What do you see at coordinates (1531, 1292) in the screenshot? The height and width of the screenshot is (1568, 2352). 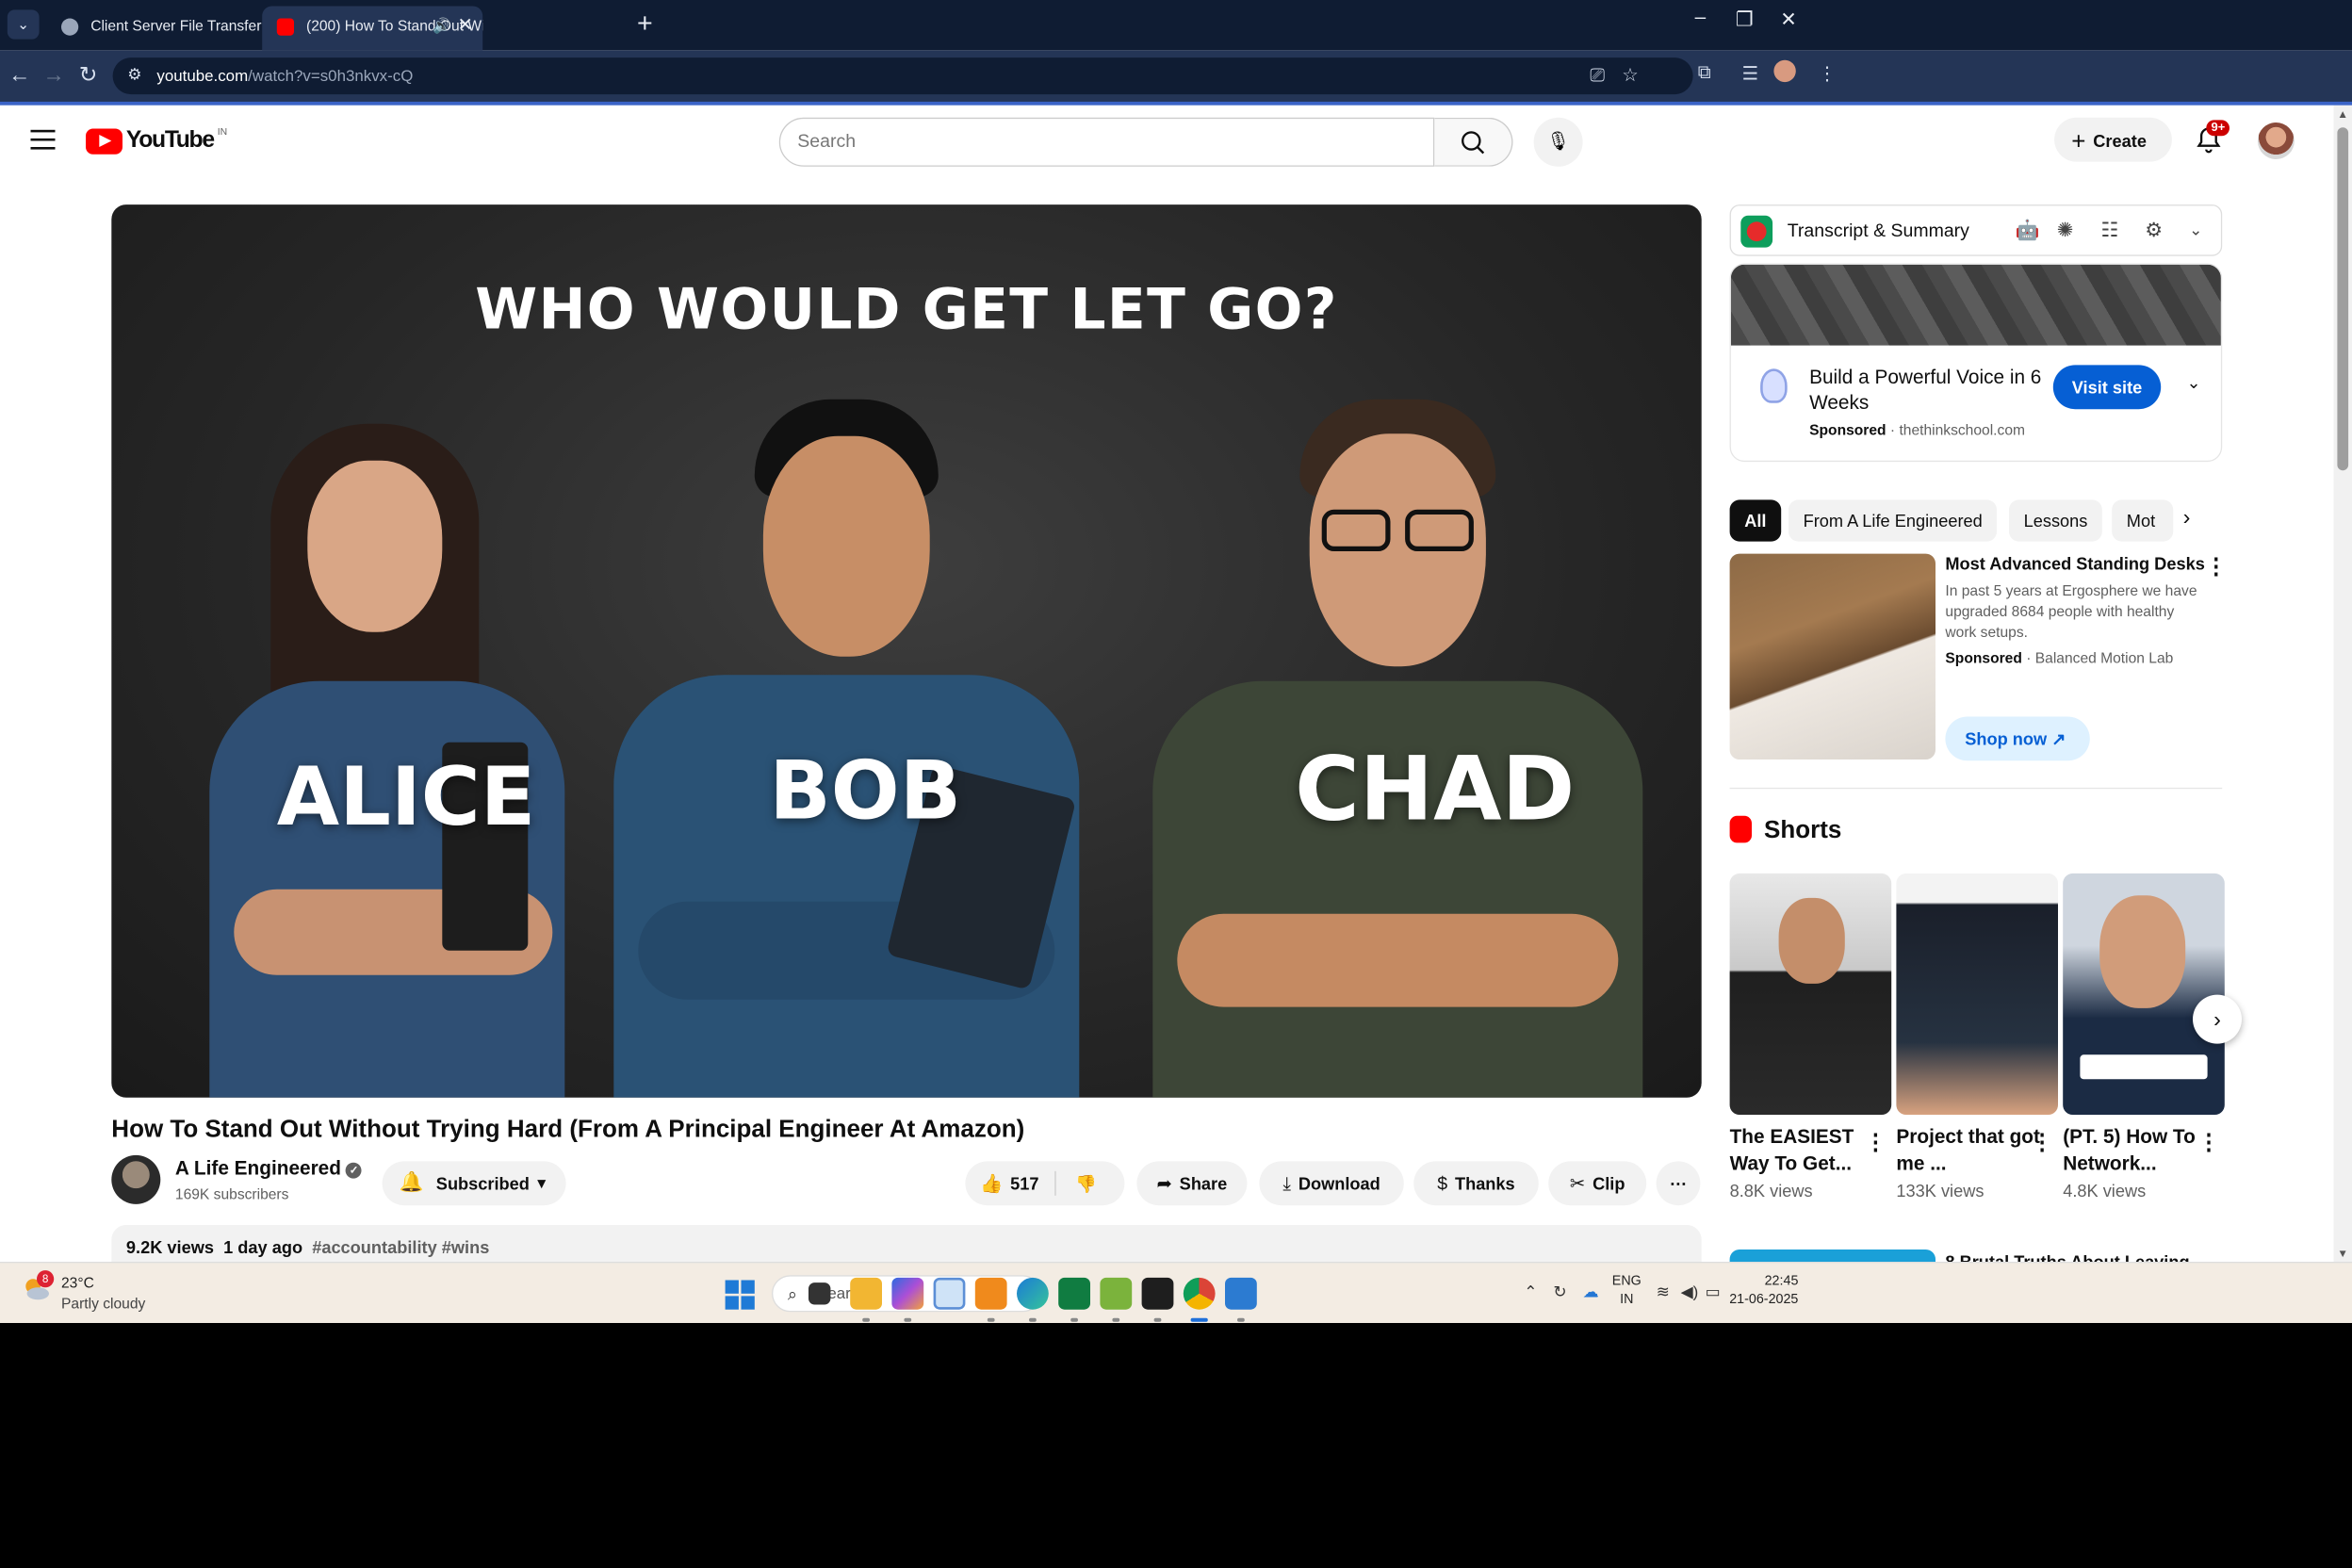 I see `tray-overflow-icon: ⌃` at bounding box center [1531, 1292].